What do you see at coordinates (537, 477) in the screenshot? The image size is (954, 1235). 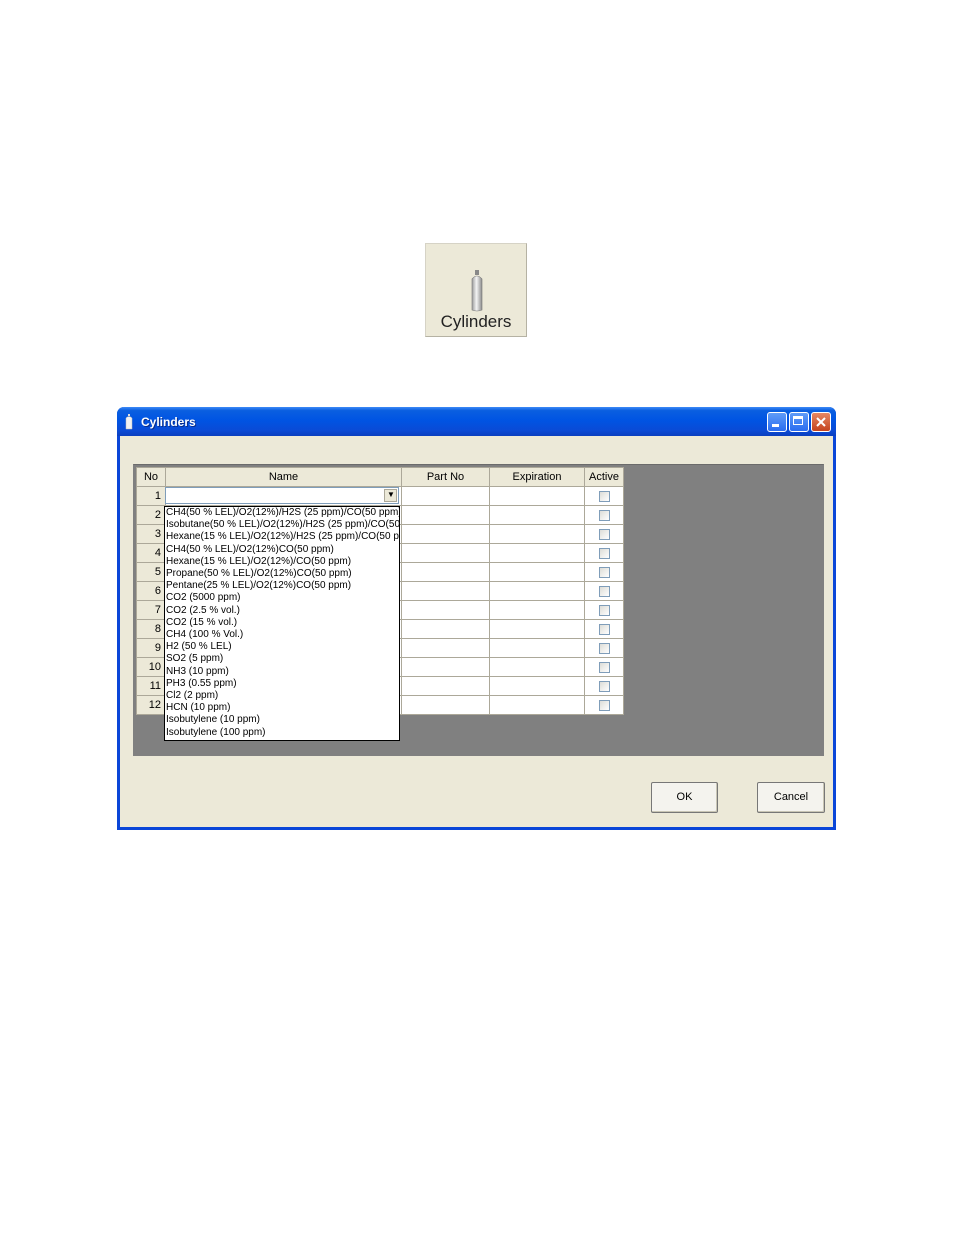 I see `column-header-expiration: Expiration` at bounding box center [537, 477].